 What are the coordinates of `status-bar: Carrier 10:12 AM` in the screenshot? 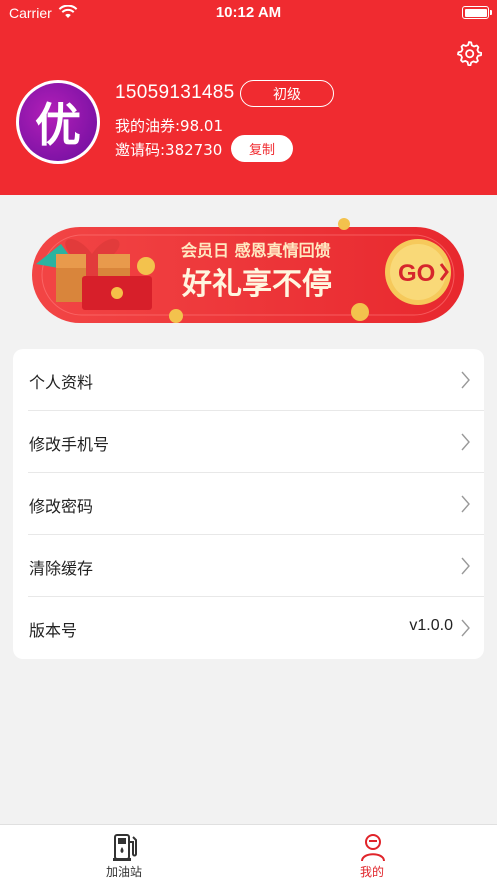 It's located at (248, 13).